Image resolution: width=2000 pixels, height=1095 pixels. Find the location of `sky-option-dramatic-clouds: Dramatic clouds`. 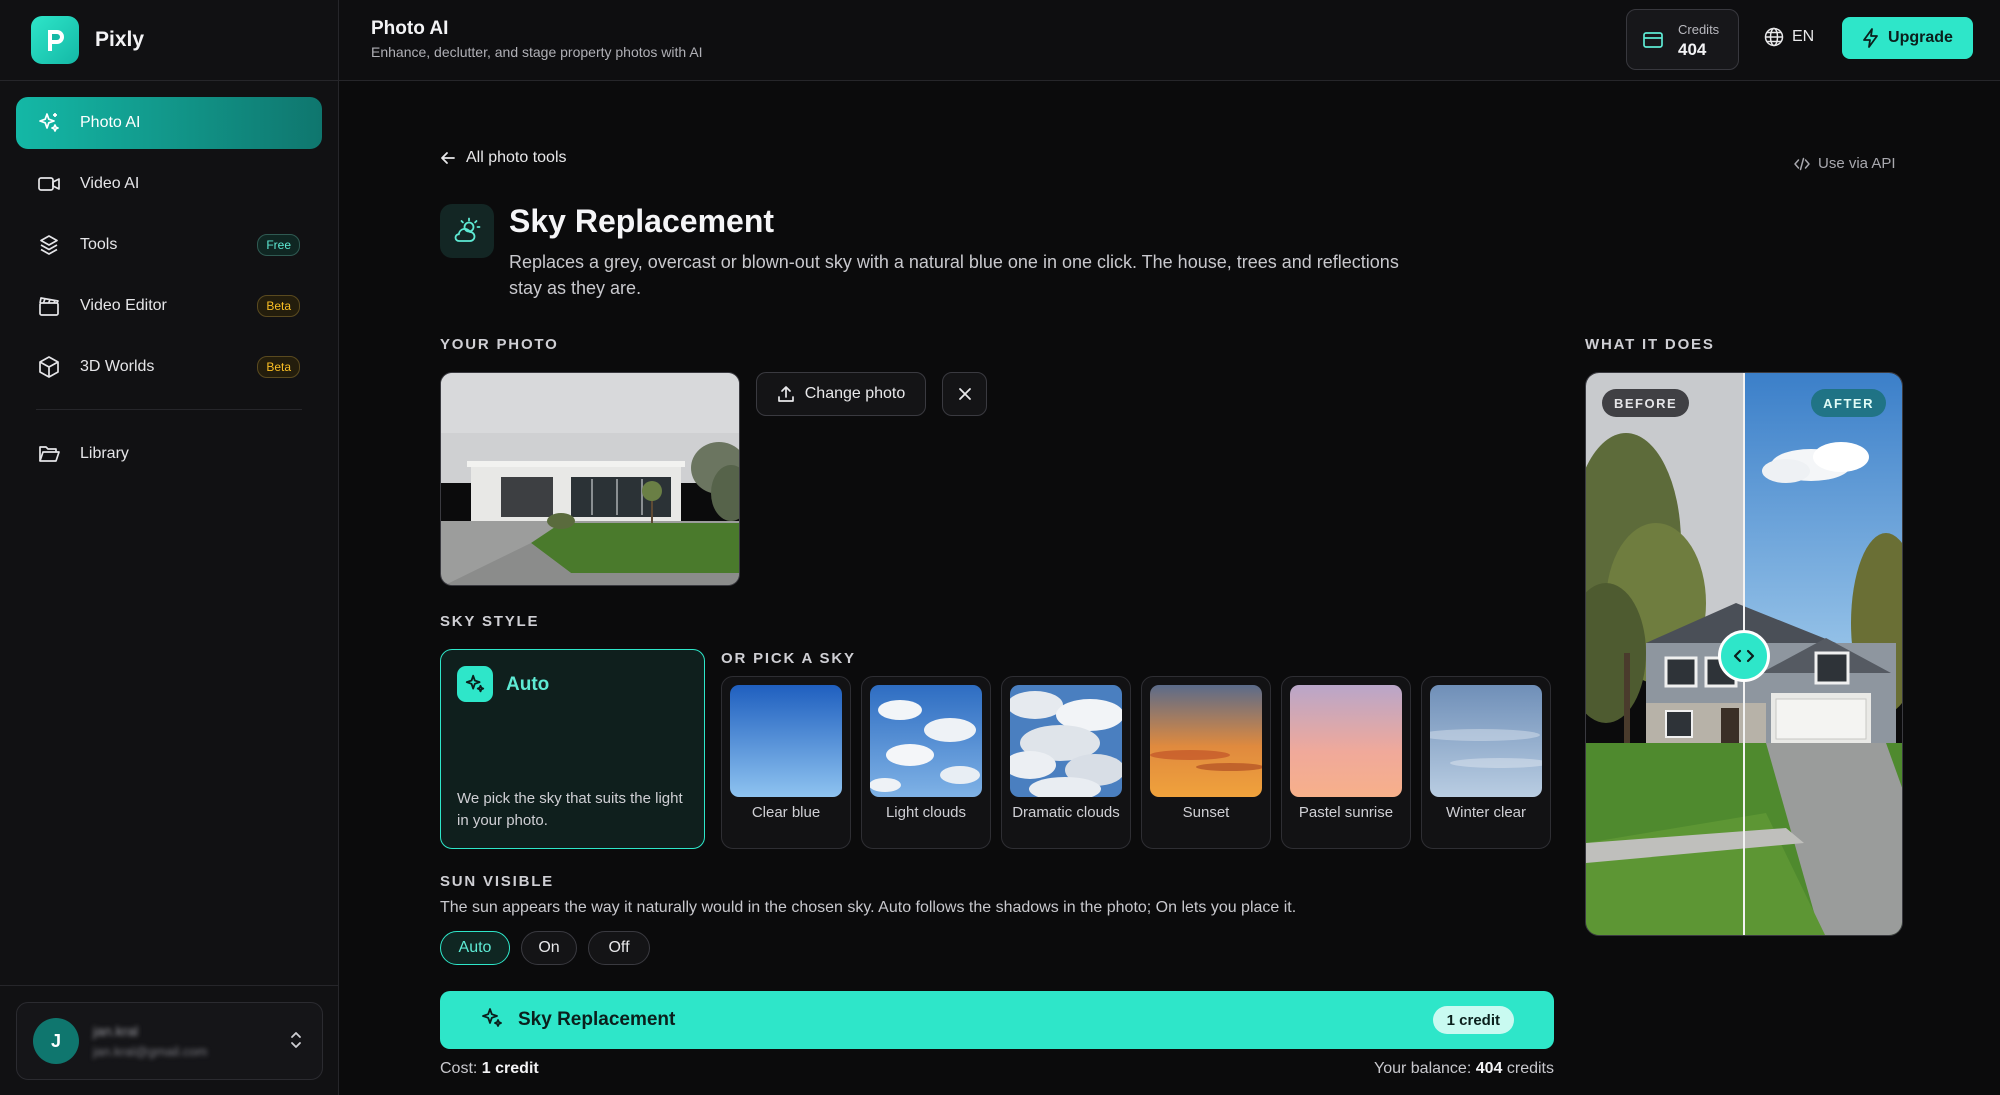

sky-option-dramatic-clouds: Dramatic clouds is located at coordinates (1066, 762).